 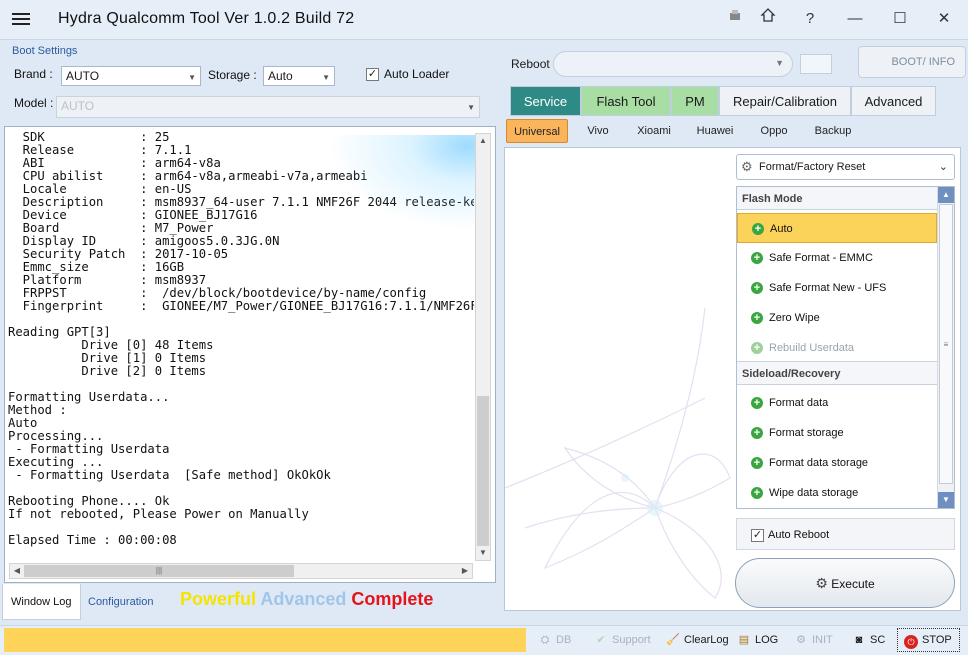 I want to click on auto-reboot-group: ✓ Auto Reboot, so click(x=845, y=534).